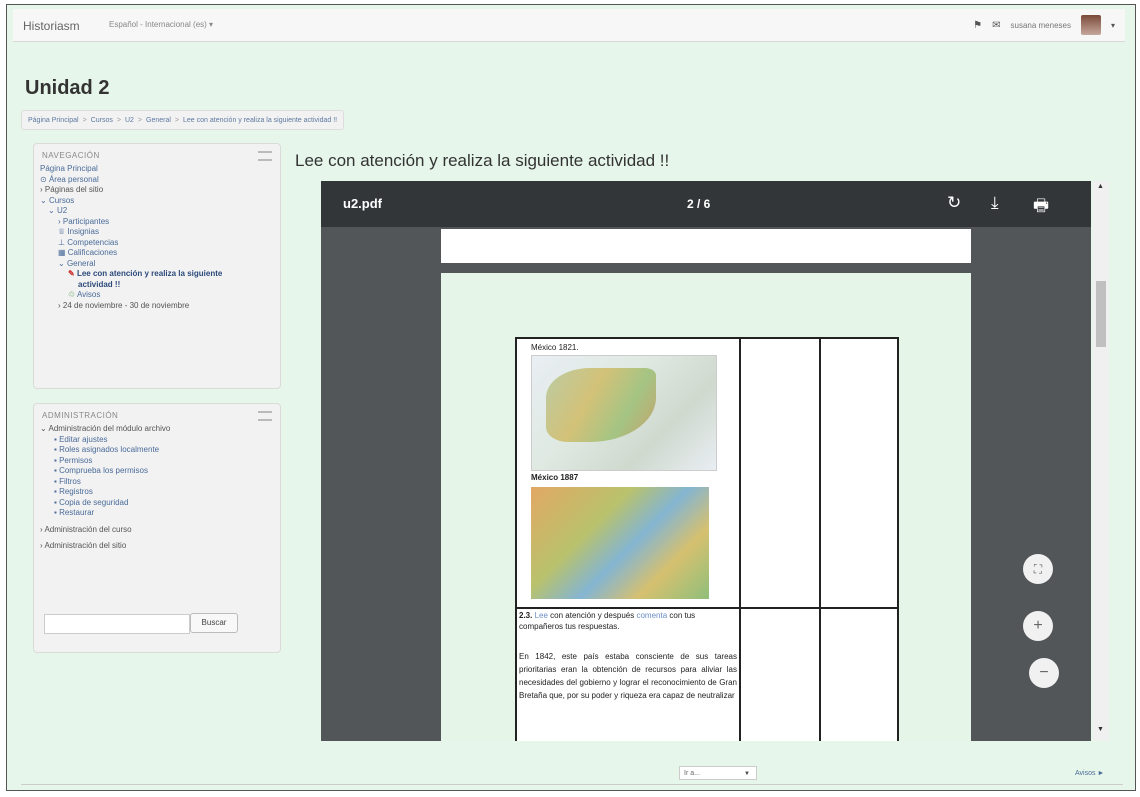  Describe the element at coordinates (160, 295) in the screenshot. I see `nav-item-news: ♲ Avisos` at that location.